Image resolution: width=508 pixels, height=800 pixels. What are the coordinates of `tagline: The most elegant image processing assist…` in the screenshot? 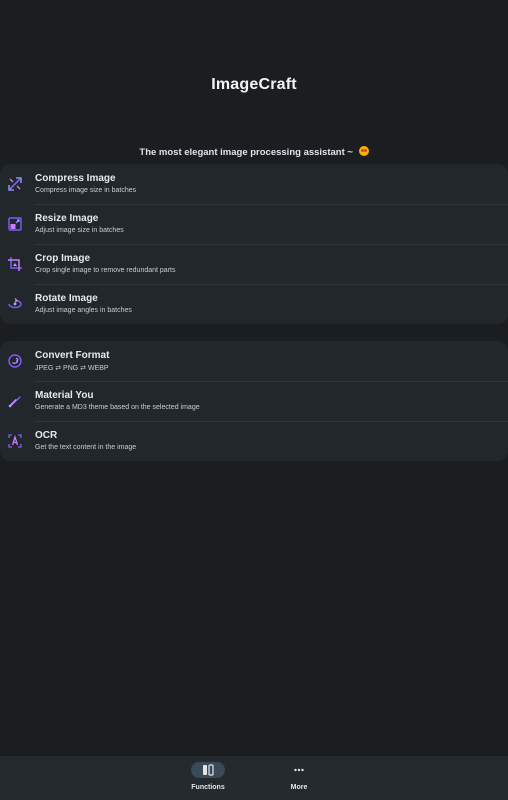 It's located at (254, 152).